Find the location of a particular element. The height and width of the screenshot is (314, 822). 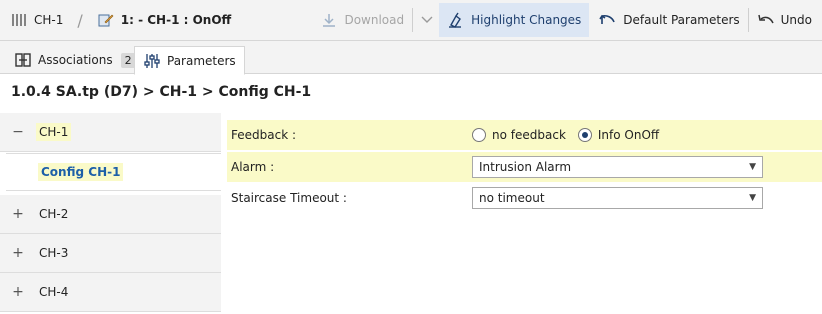

highlight-changes-label: Highlight Changes is located at coordinates (526, 20).